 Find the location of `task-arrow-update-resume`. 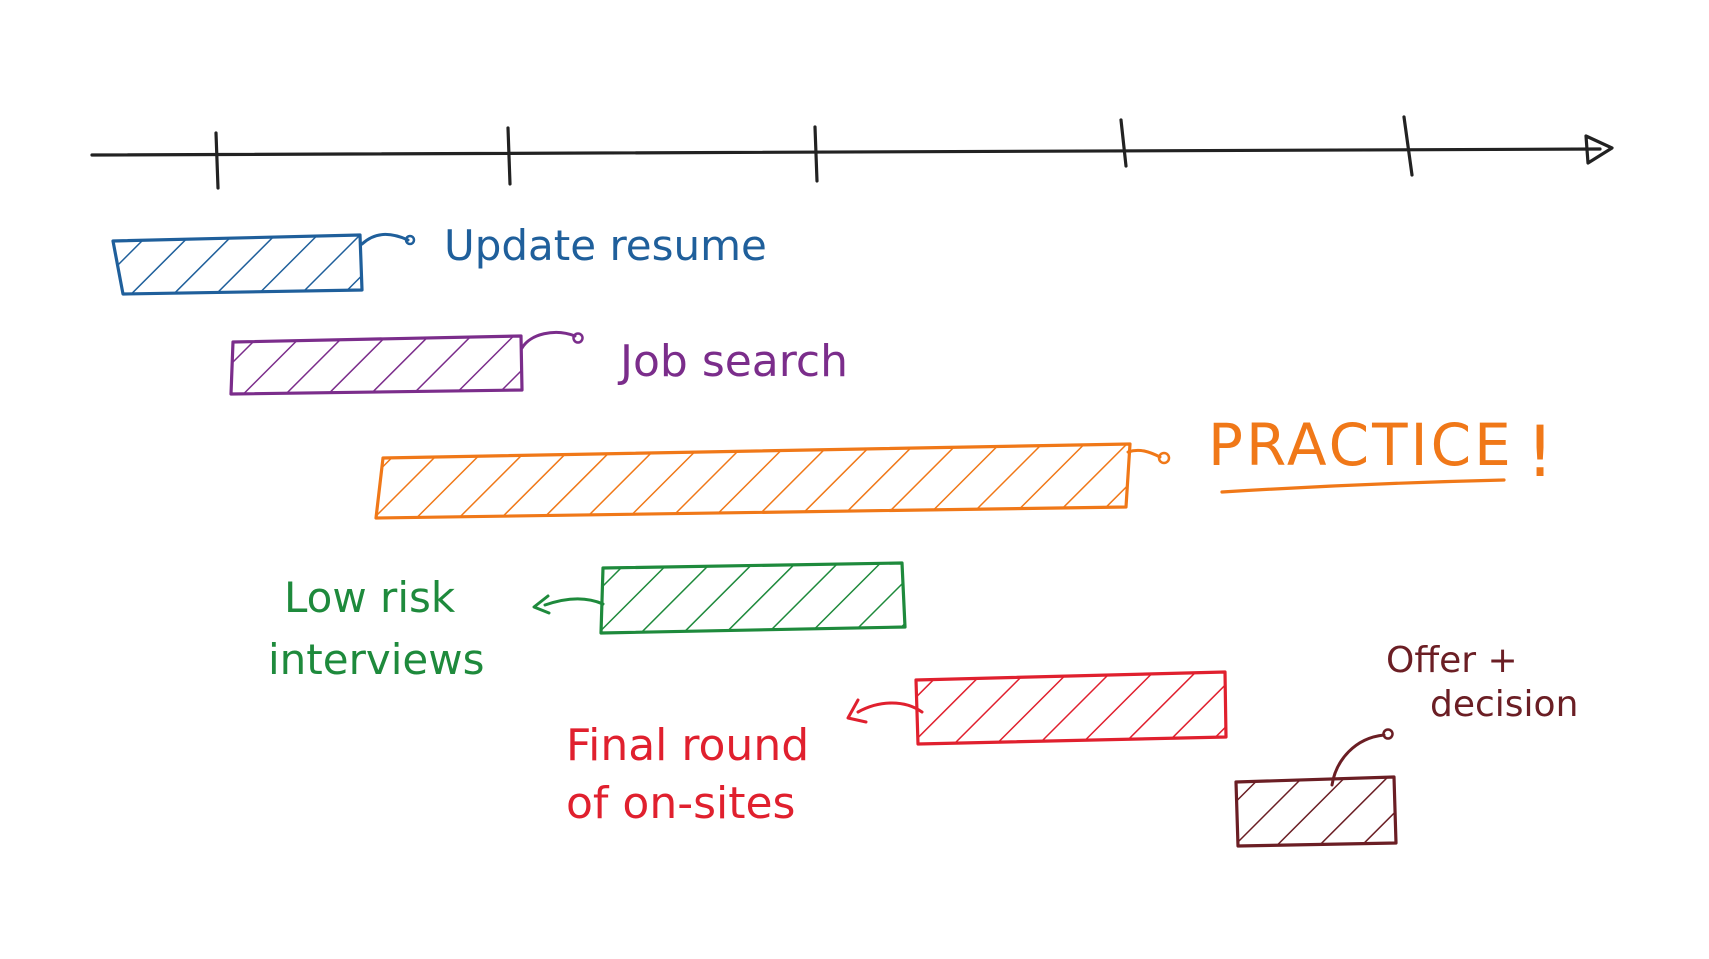

task-arrow-update-resume is located at coordinates (385, 239).